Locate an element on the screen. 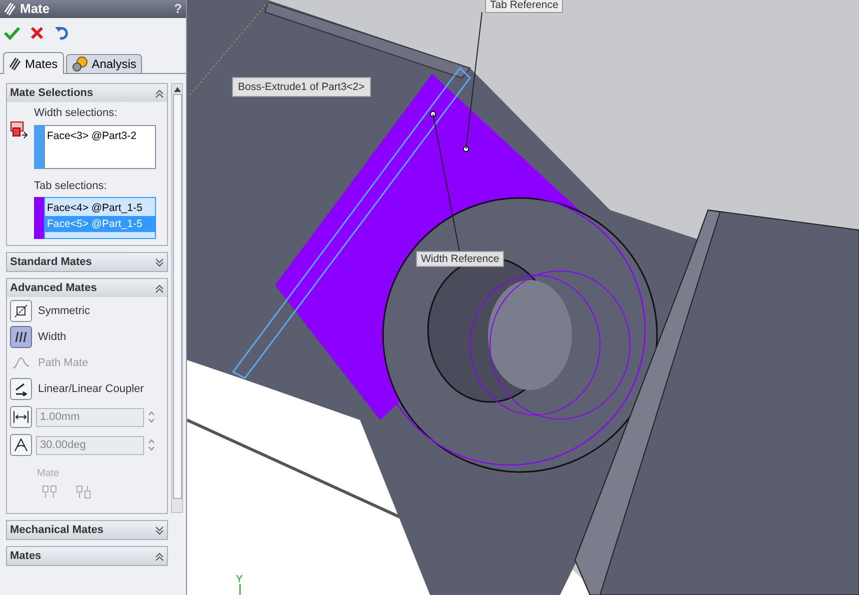  angle-icon is located at coordinates (21, 445).